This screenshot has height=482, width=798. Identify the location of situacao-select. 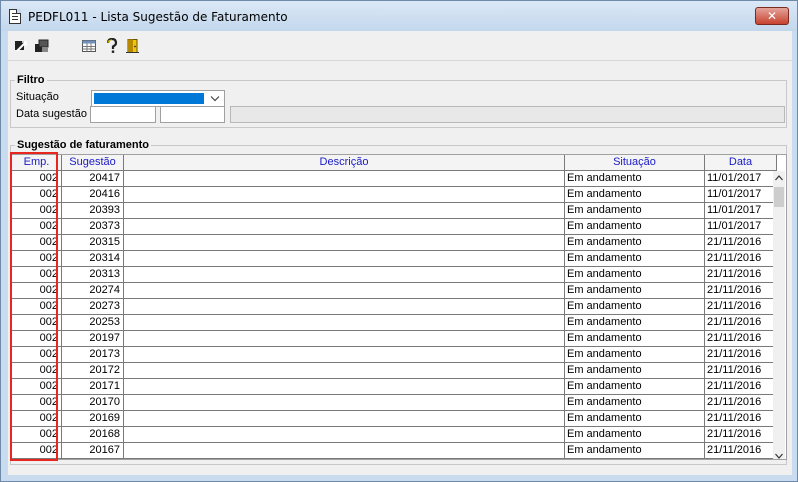
(158, 98).